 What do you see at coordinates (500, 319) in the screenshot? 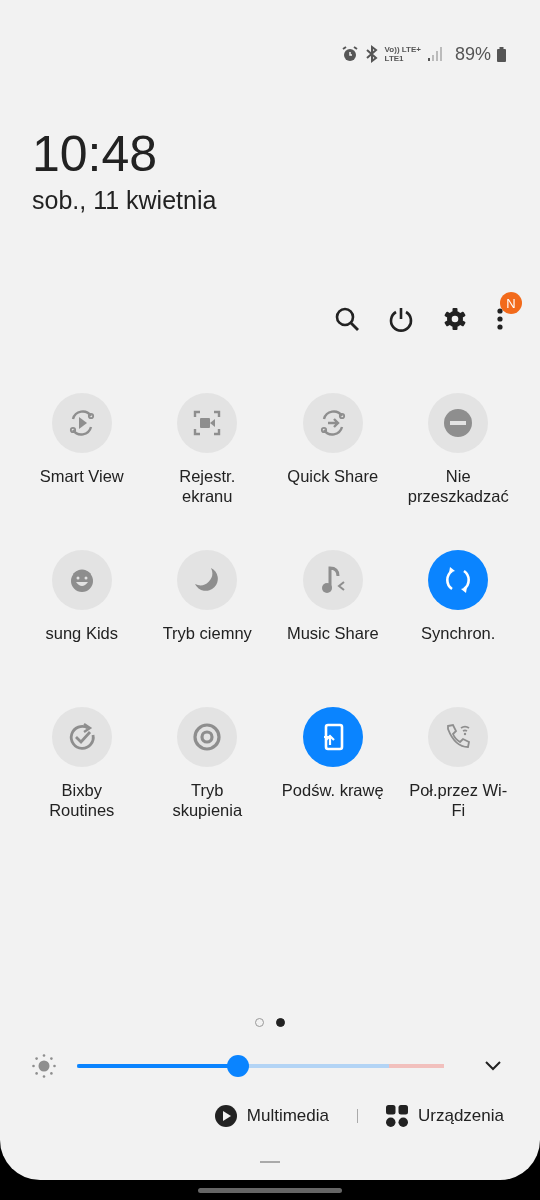
I see `more-options-icon` at bounding box center [500, 319].